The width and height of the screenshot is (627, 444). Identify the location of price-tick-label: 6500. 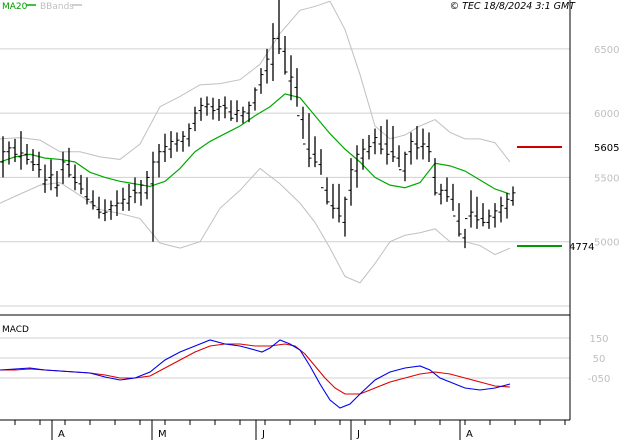
(606, 50).